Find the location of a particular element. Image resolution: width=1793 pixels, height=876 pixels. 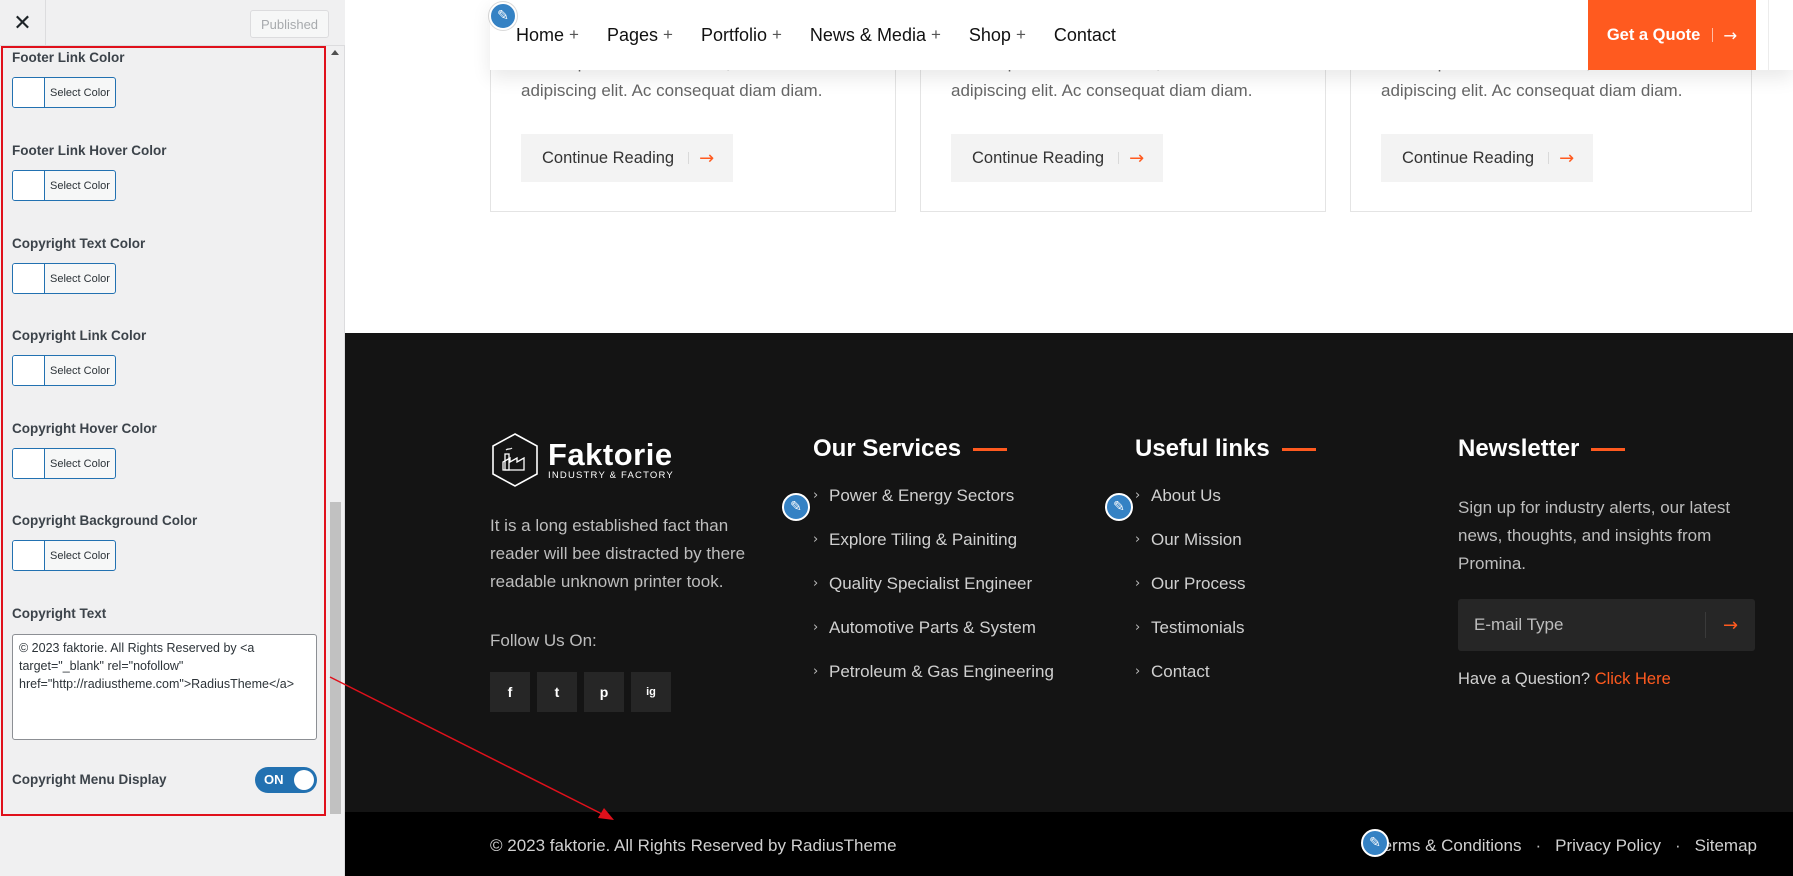

nav-item-pages: Pages + is located at coordinates (640, 35).